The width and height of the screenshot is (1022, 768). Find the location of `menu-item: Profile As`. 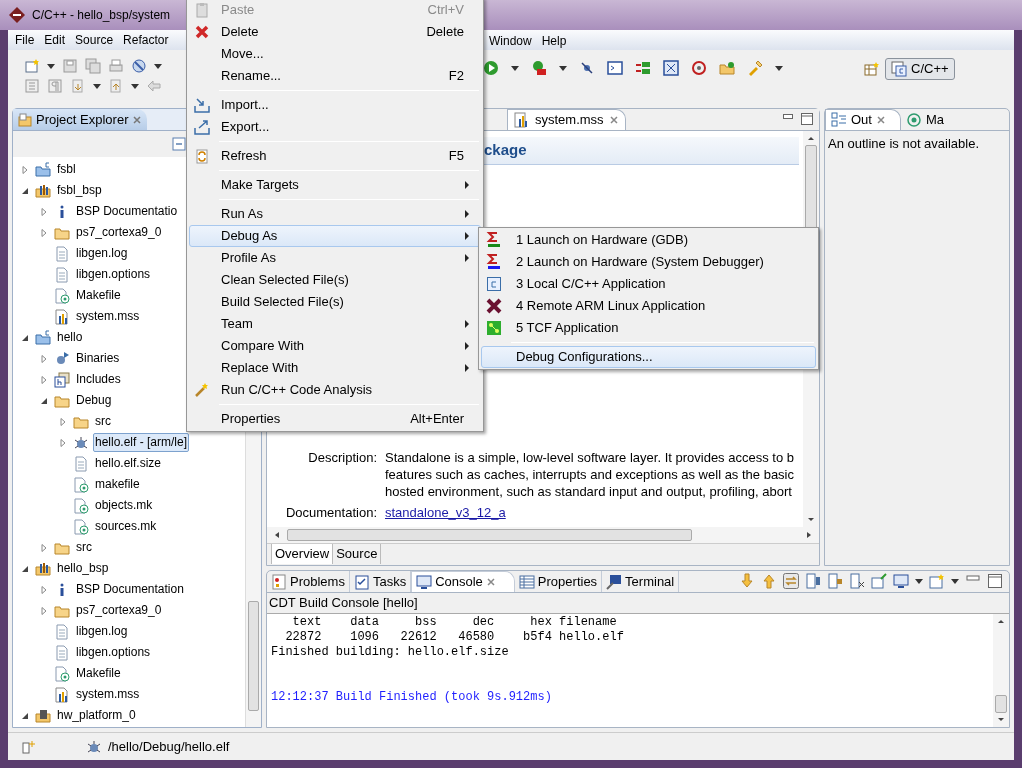

menu-item: Profile As is located at coordinates (335, 258).